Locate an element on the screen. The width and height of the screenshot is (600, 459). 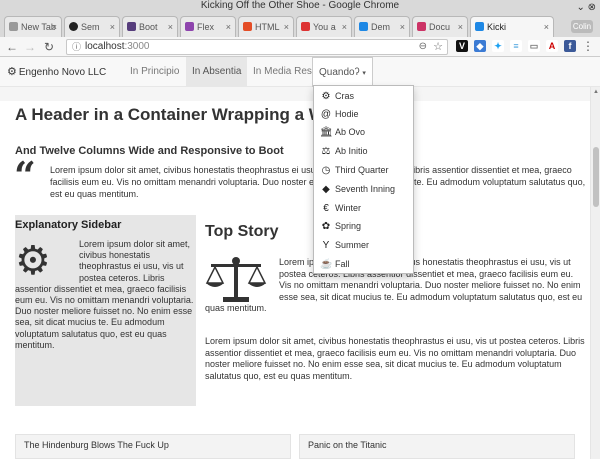
brand-label: Engenho Novo LLC is located at coordinates (62, 72).